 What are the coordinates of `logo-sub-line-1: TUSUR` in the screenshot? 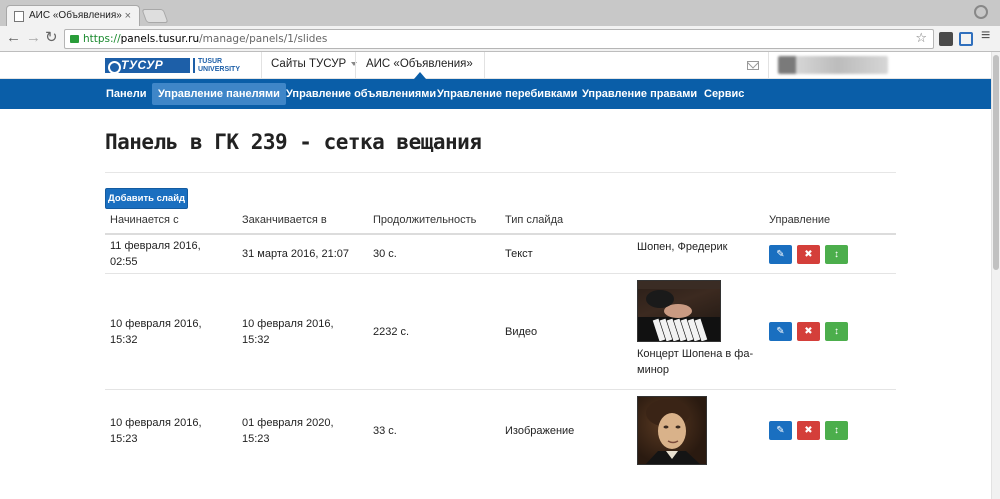 It's located at (210, 61).